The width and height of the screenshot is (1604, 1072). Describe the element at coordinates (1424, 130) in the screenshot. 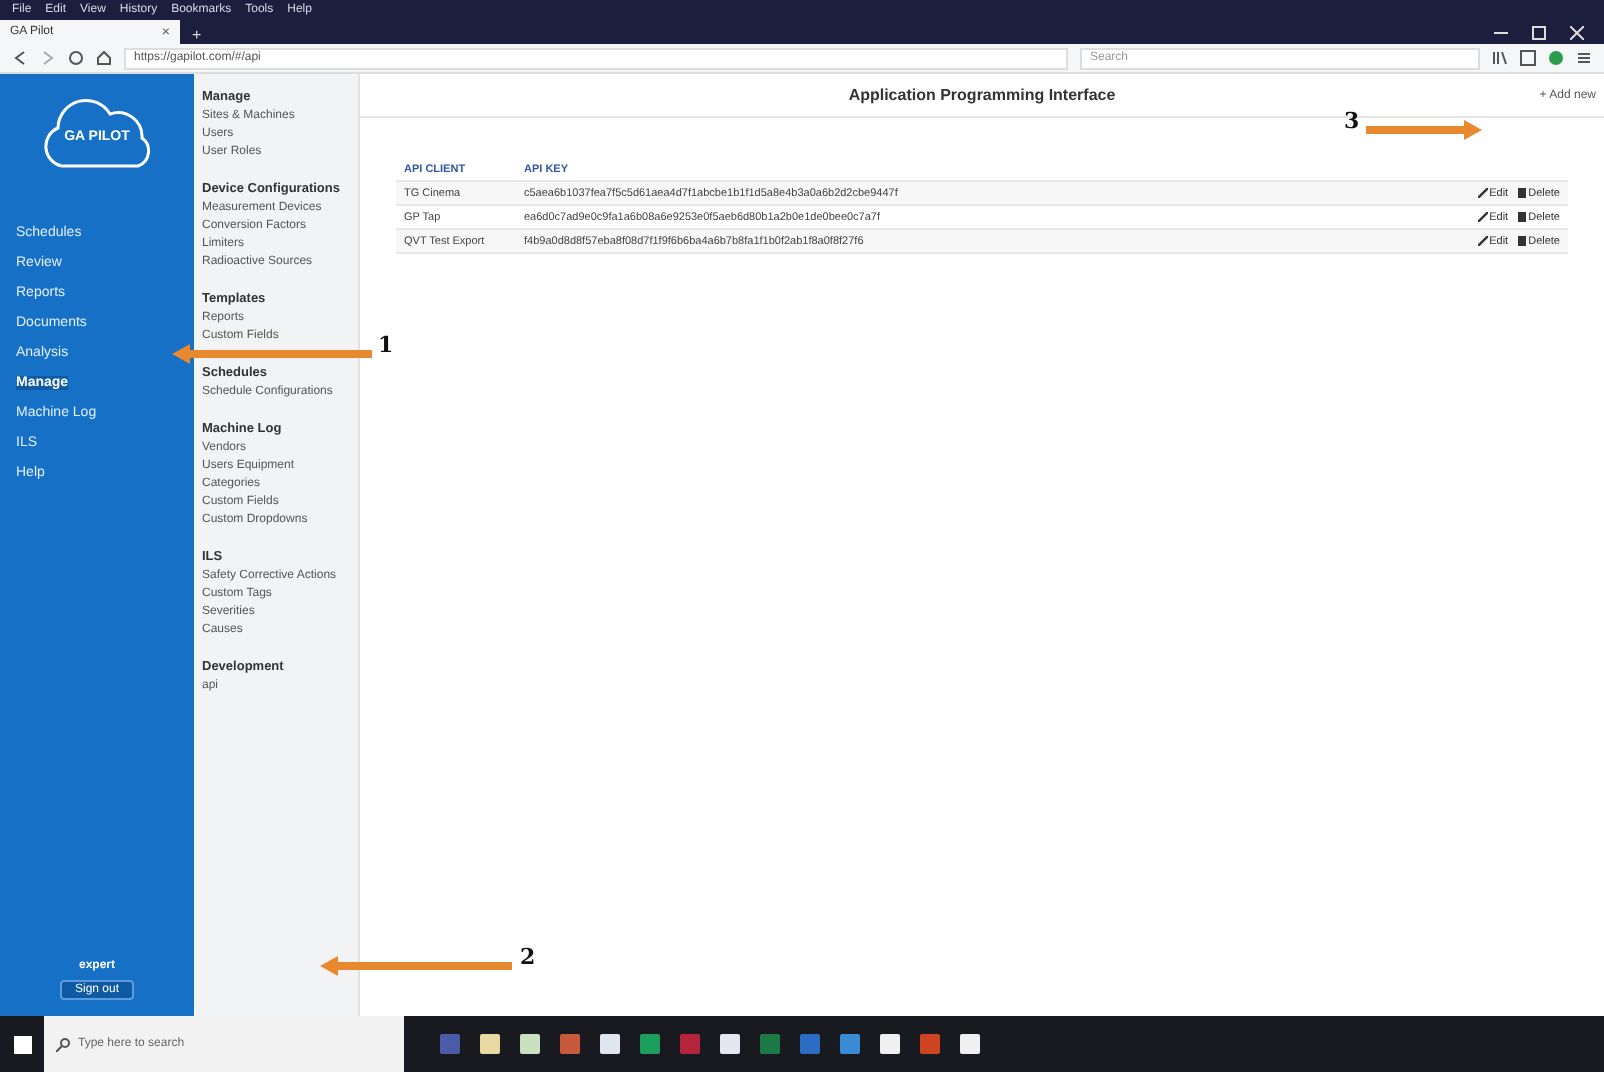

I see `annotation-arrow` at that location.